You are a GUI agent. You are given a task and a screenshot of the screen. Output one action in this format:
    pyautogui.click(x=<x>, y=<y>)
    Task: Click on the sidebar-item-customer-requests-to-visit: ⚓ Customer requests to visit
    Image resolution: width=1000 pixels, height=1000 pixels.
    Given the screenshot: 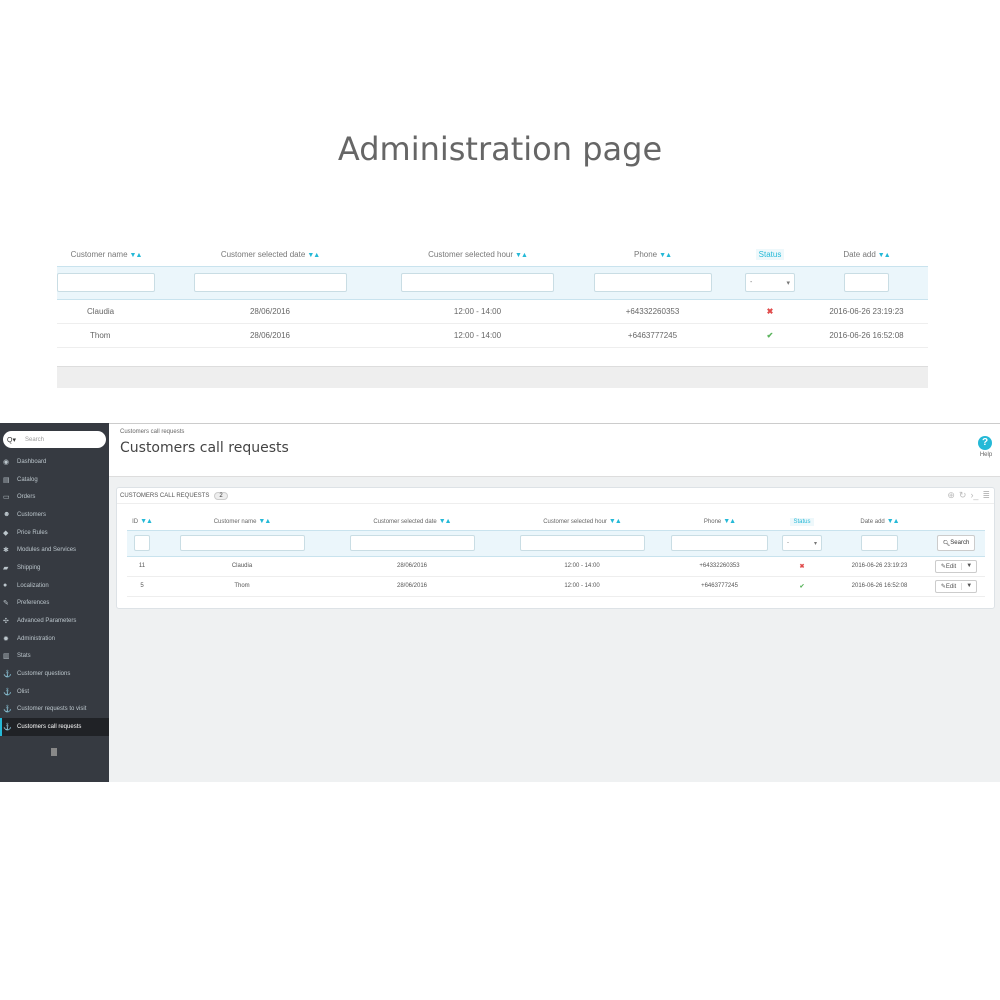 What is the action you would take?
    pyautogui.click(x=54, y=710)
    